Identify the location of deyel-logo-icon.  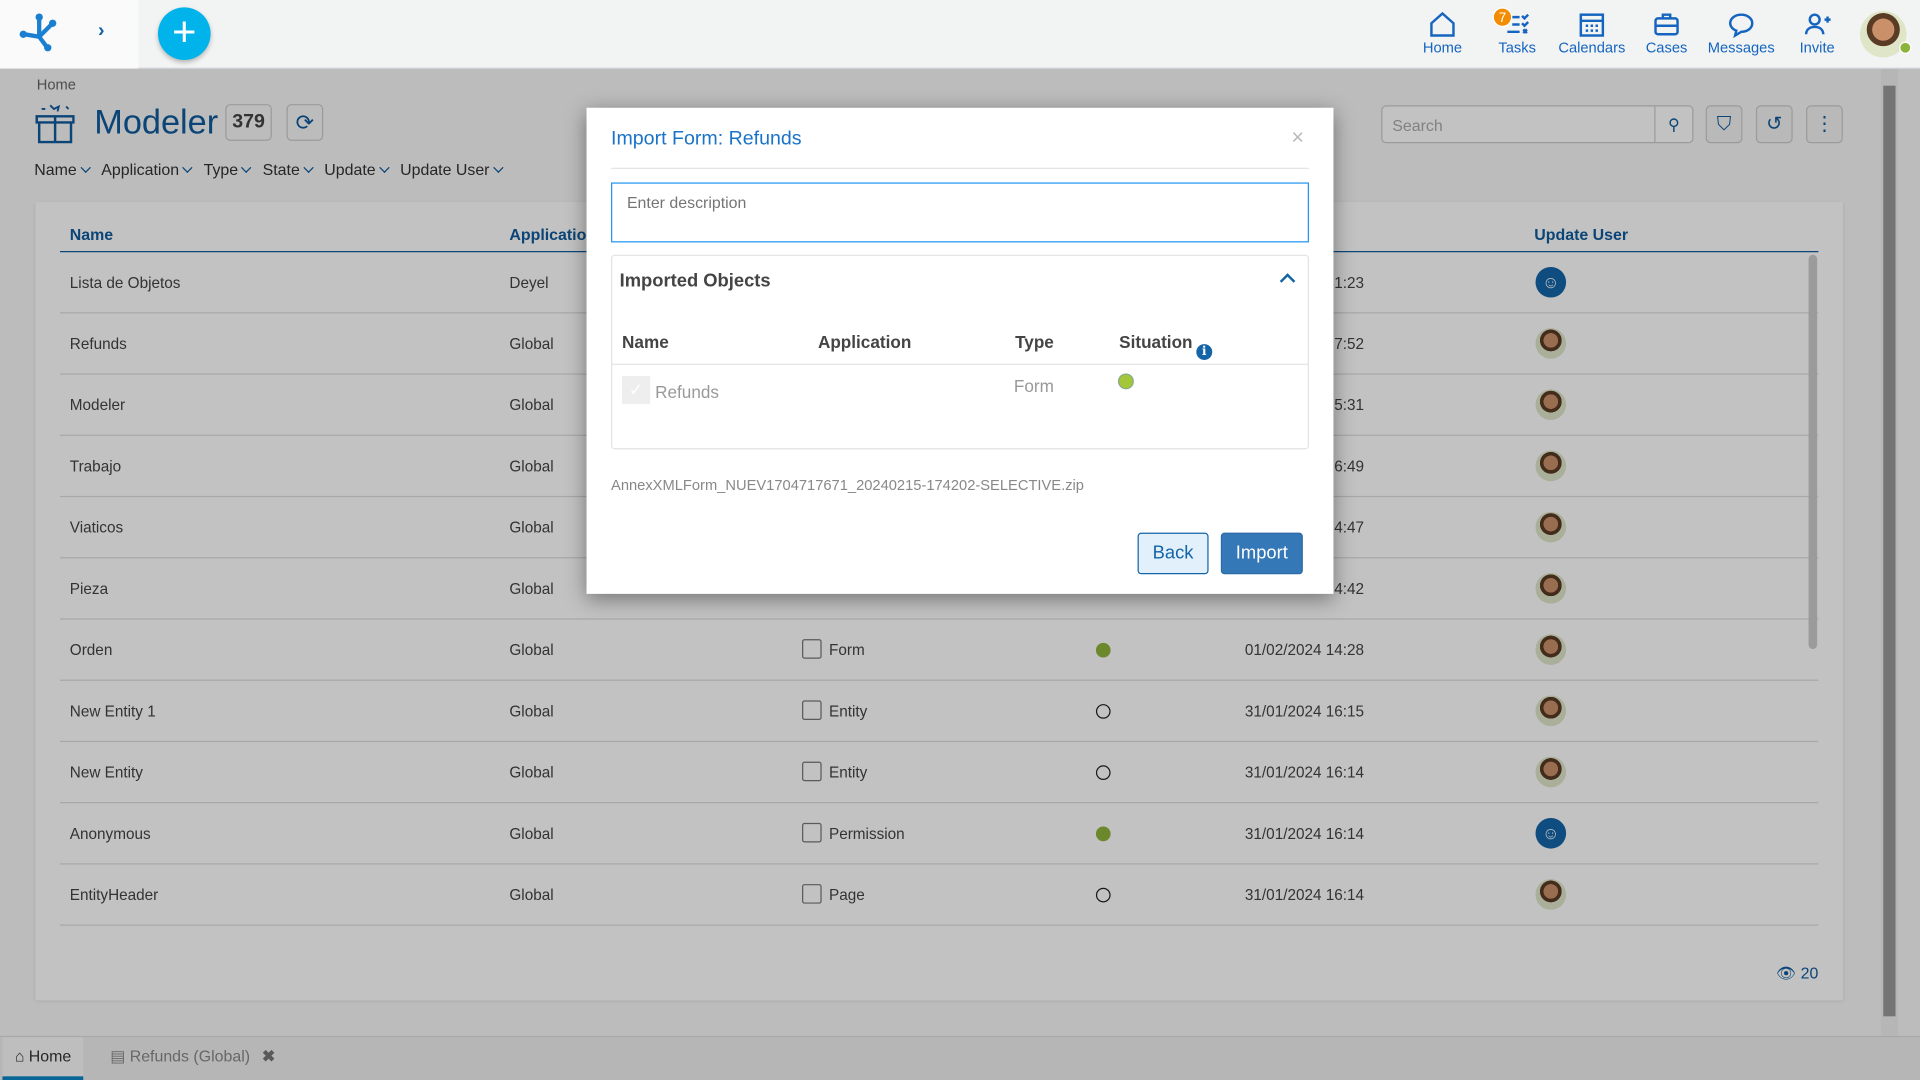
(39, 33).